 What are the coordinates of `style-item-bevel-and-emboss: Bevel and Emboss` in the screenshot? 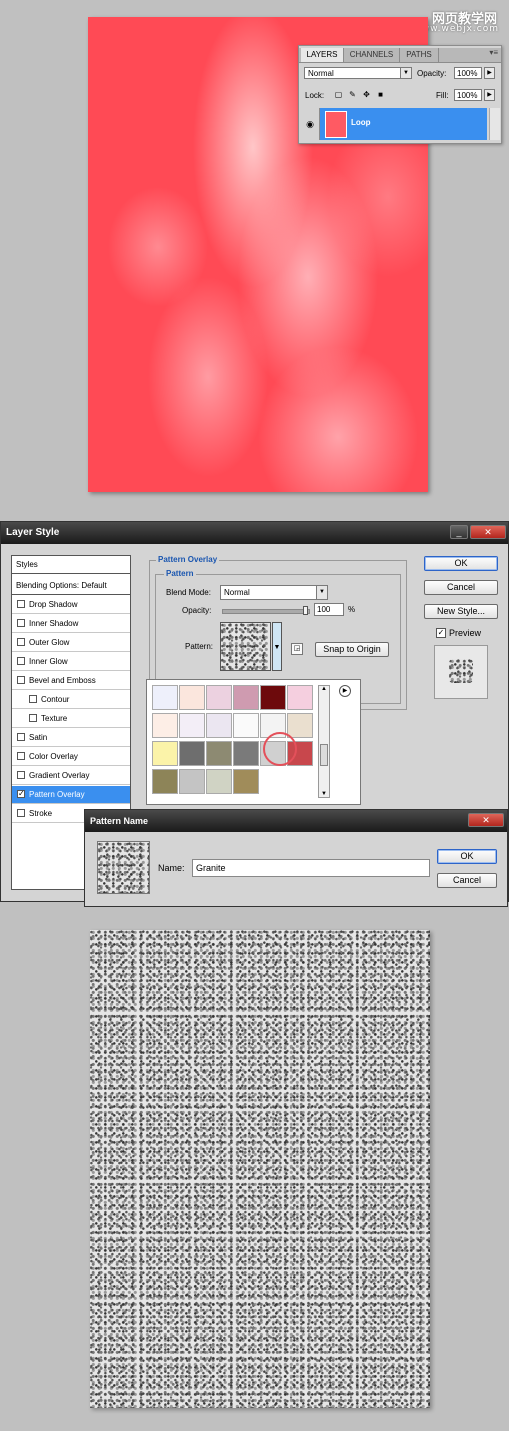 It's located at (71, 681).